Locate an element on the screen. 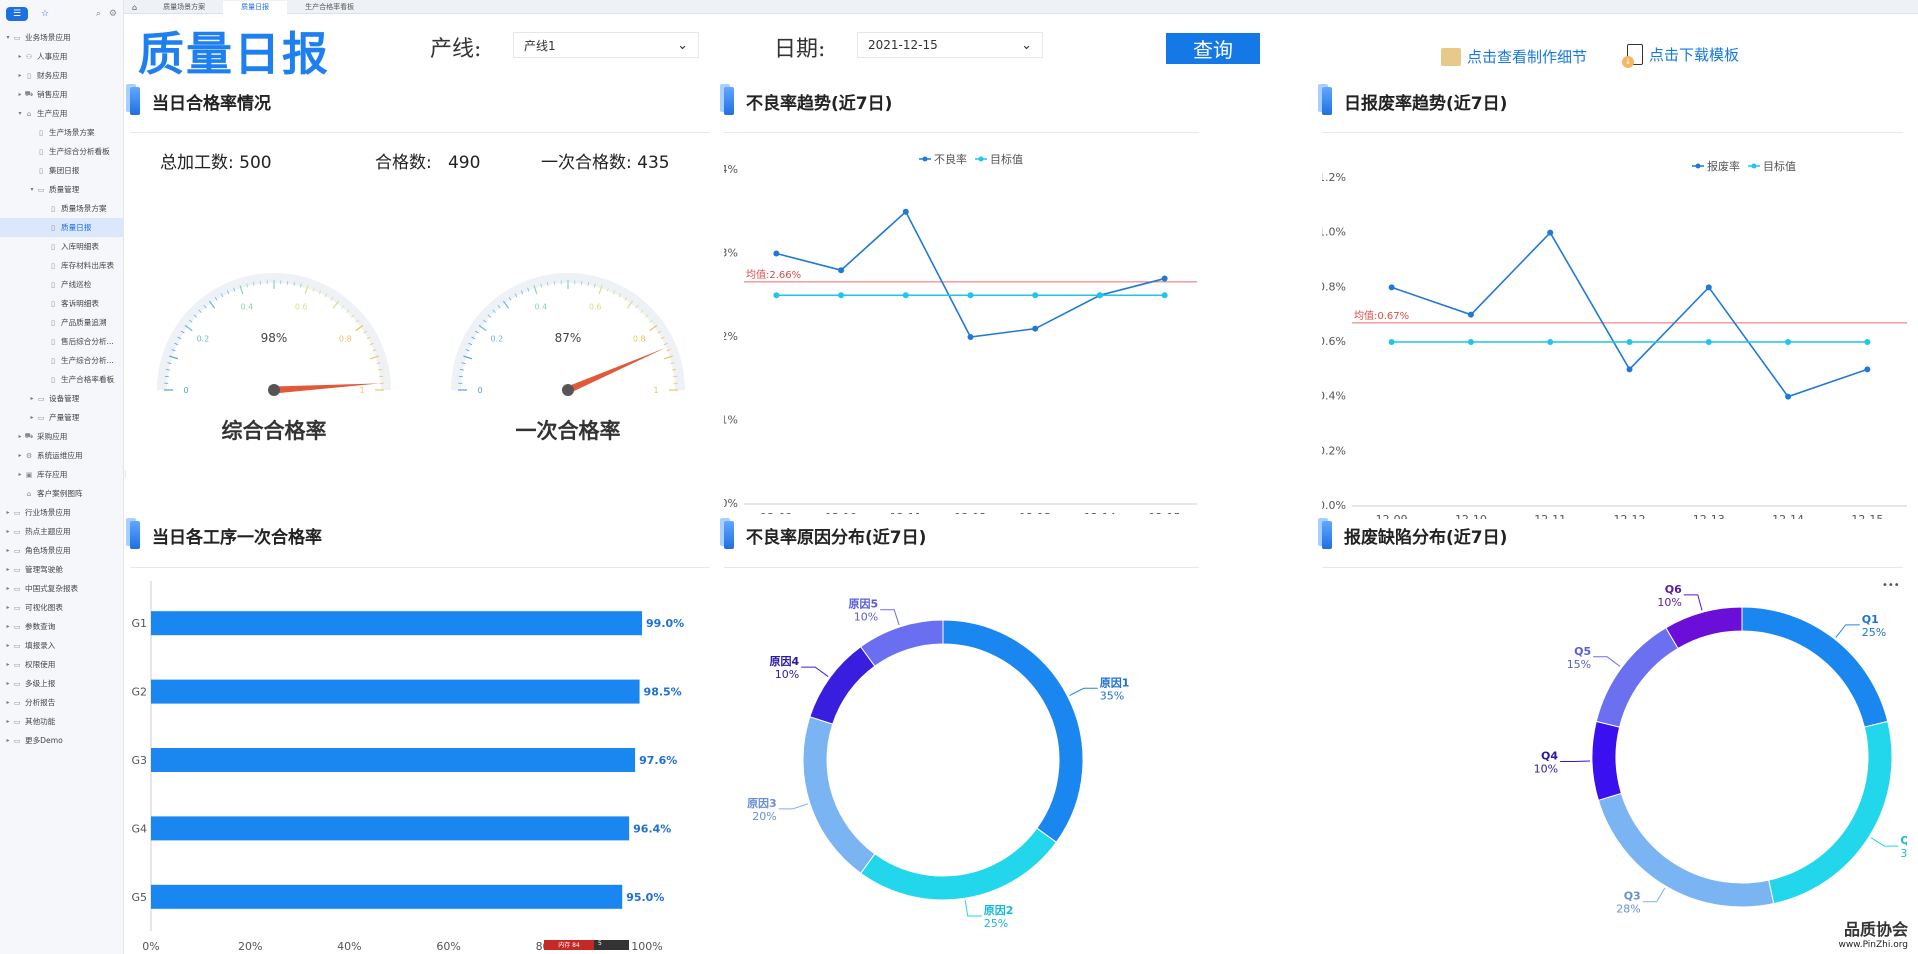 The width and height of the screenshot is (1918, 954). average-label: 均值:0.67% is located at coordinates (1381, 315).